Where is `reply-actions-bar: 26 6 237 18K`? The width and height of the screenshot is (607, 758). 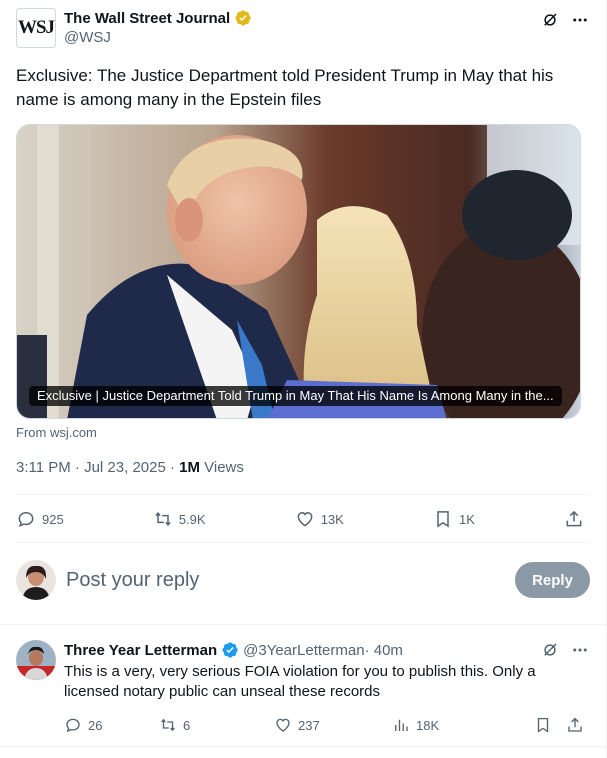
reply-actions-bar: 26 6 237 18K is located at coordinates (324, 725).